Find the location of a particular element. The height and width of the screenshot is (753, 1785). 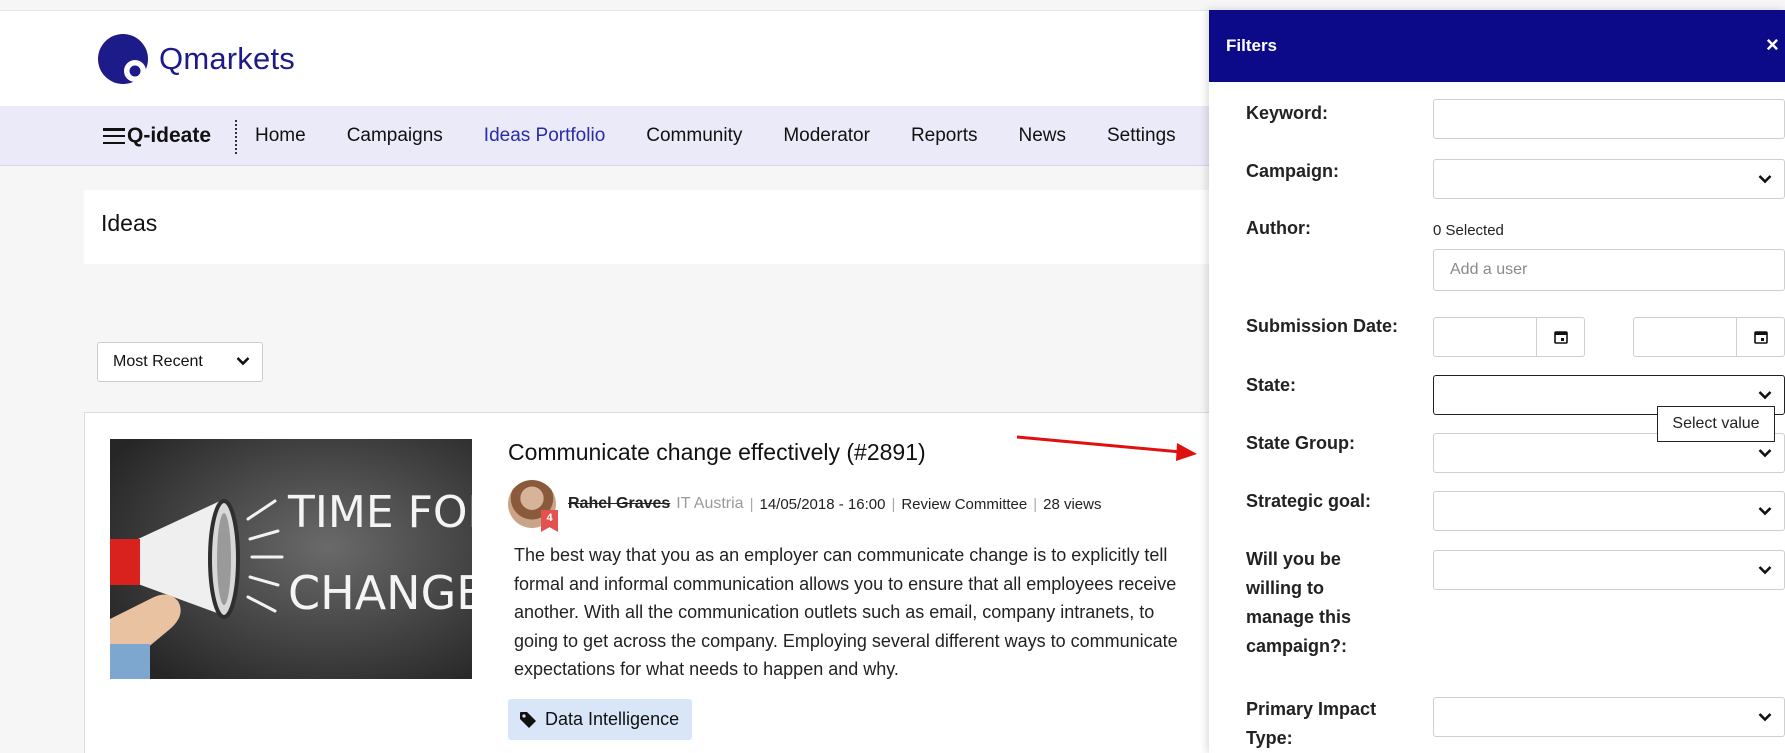

nav-brand-label: Q-ideate is located at coordinates (169, 135).